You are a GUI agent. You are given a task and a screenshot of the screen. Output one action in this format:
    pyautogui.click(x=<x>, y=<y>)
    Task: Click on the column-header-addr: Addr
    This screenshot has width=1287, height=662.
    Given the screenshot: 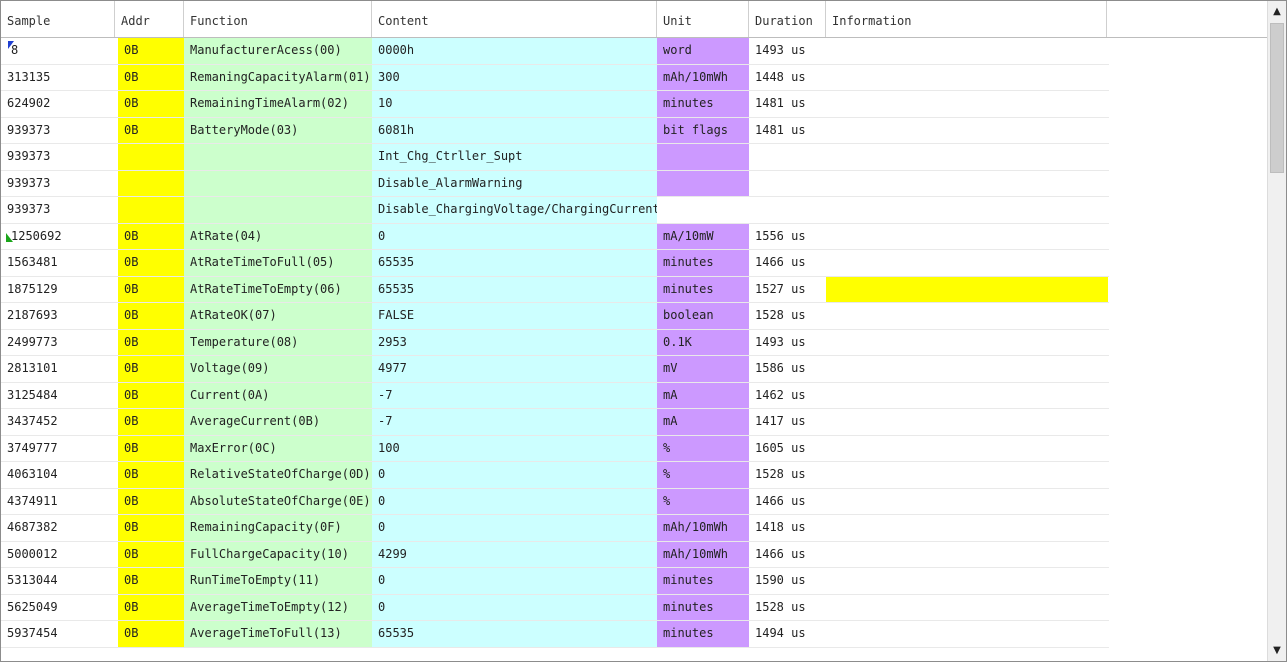 What is the action you would take?
    pyautogui.click(x=149, y=19)
    